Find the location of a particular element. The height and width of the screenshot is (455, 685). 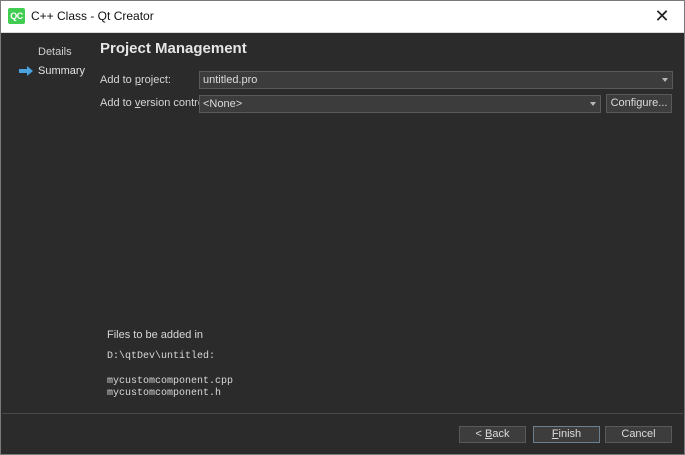

close-button: ✕ is located at coordinates (662, 16).